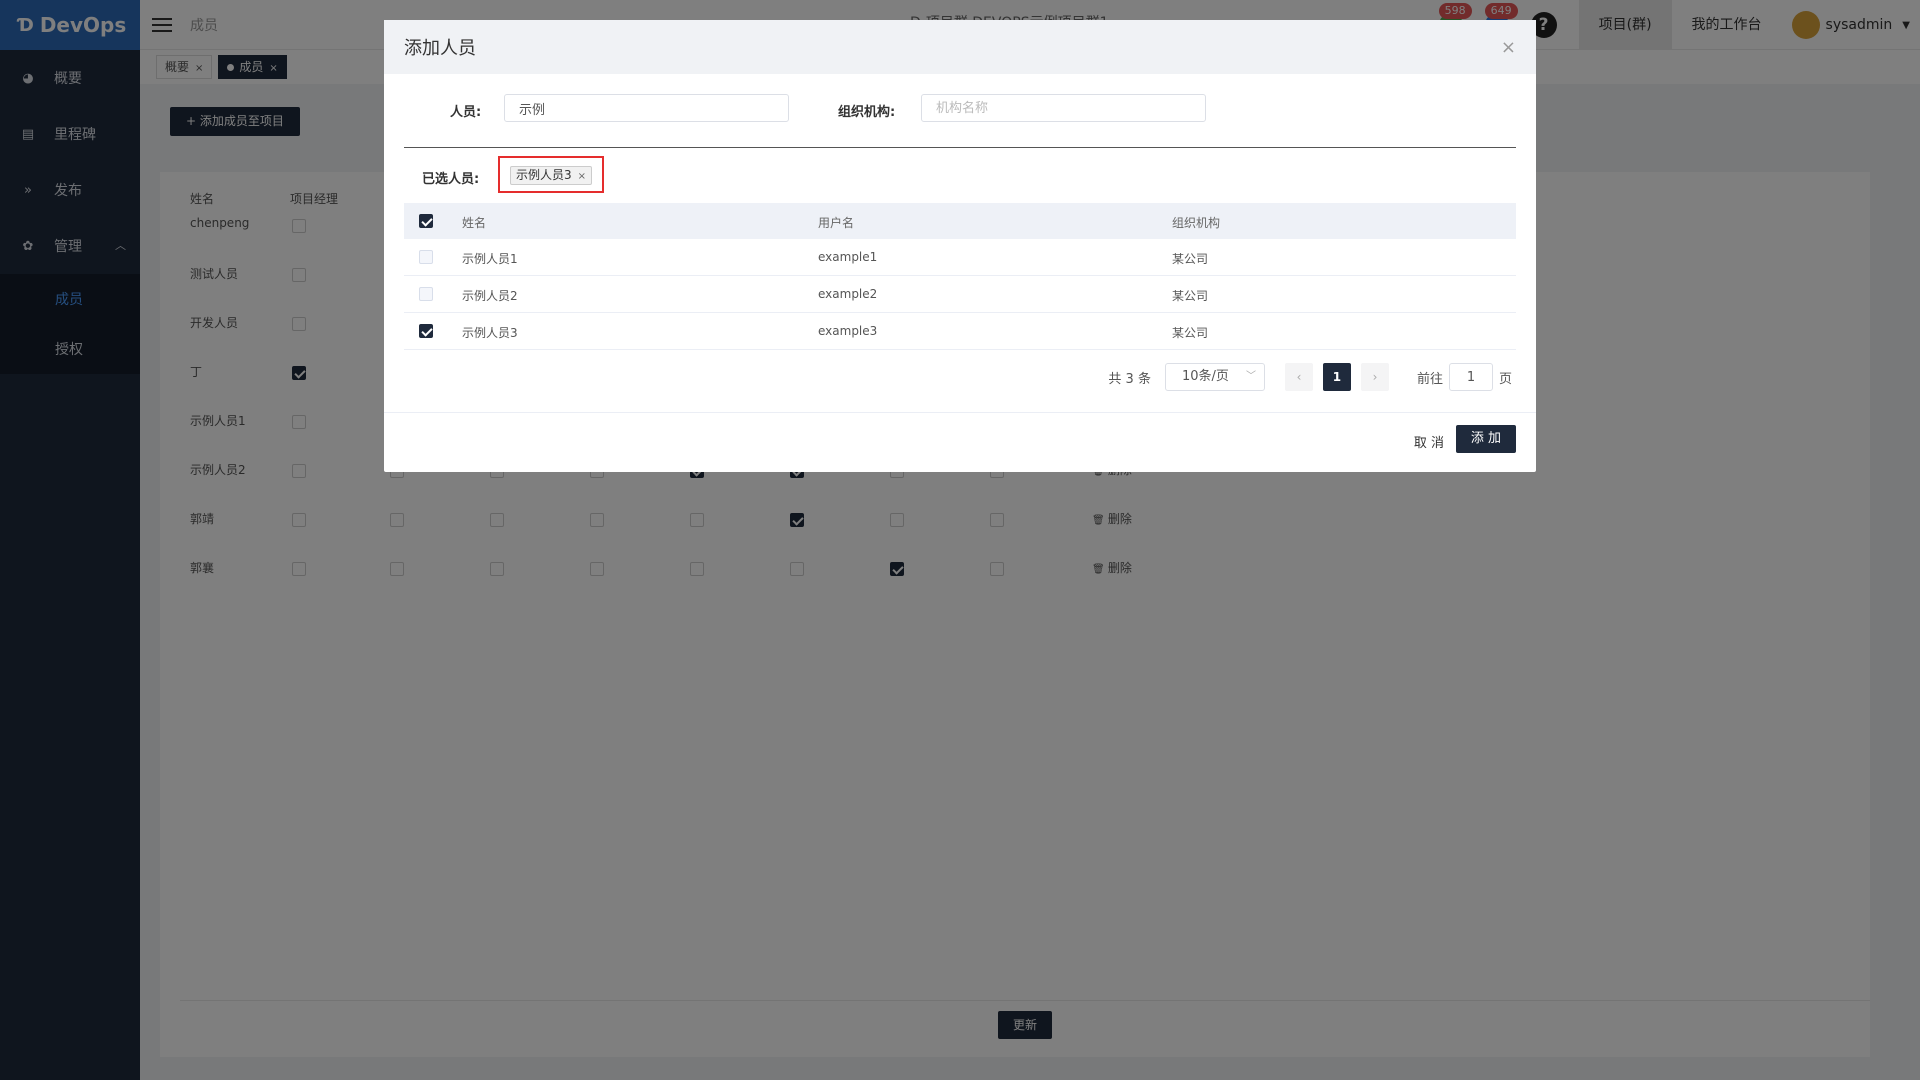  Describe the element at coordinates (960, 294) in the screenshot. I see `table-row: 示例人员2 example2 某公司` at that location.